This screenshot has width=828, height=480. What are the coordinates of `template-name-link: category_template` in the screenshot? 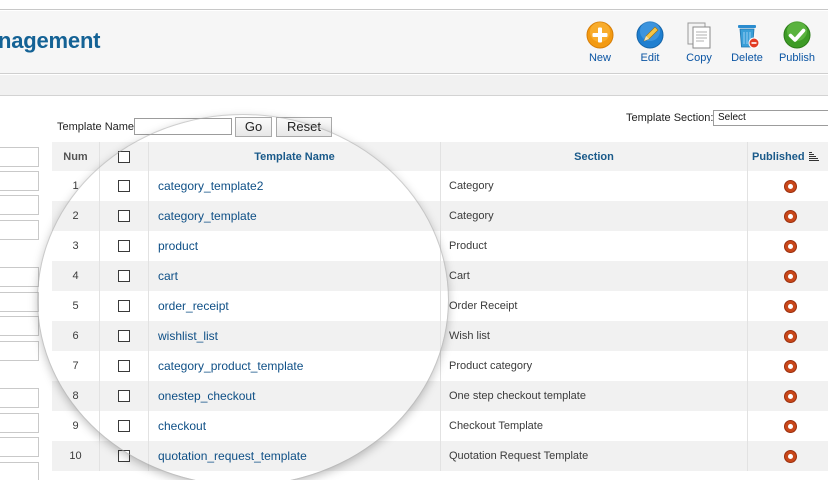 It's located at (207, 216).